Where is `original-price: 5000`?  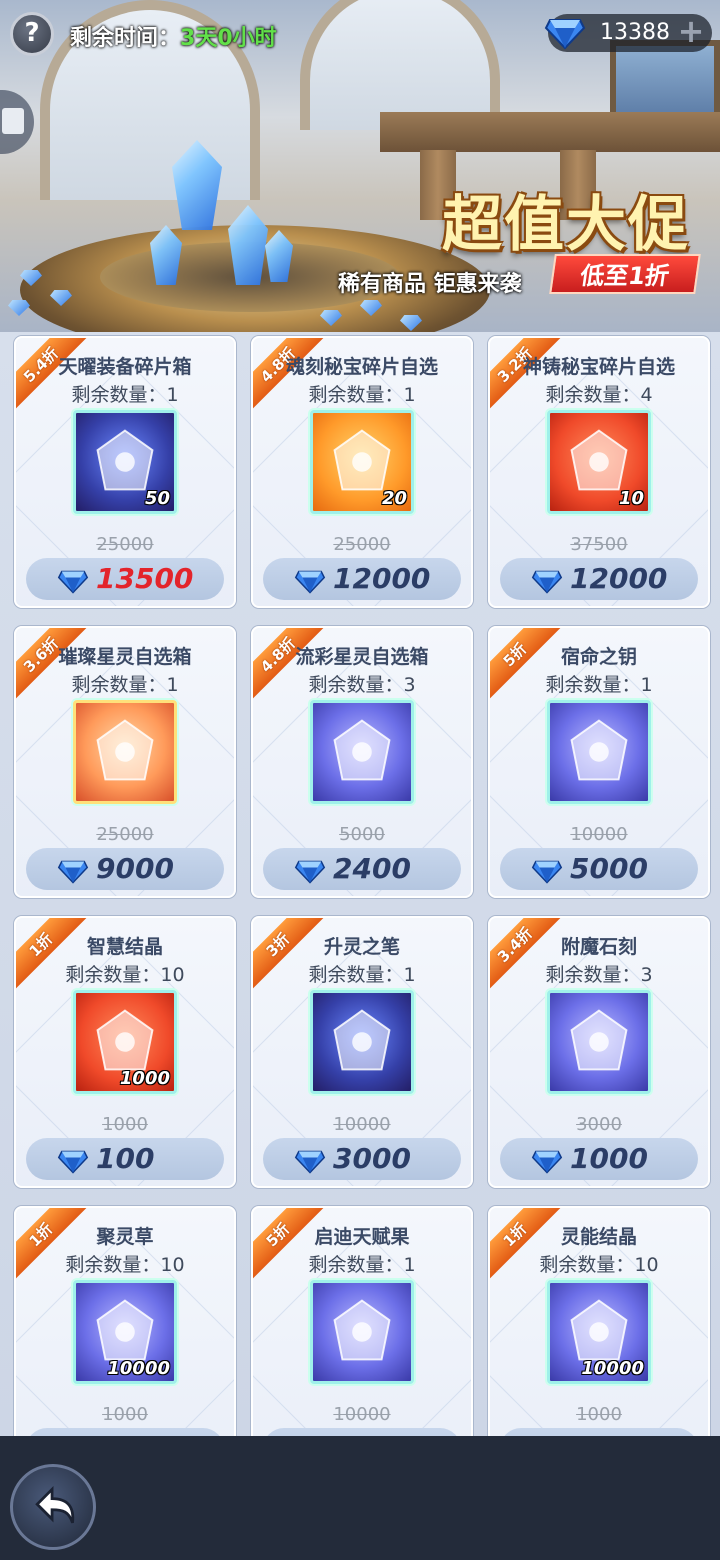 original-price: 5000 is located at coordinates (362, 834).